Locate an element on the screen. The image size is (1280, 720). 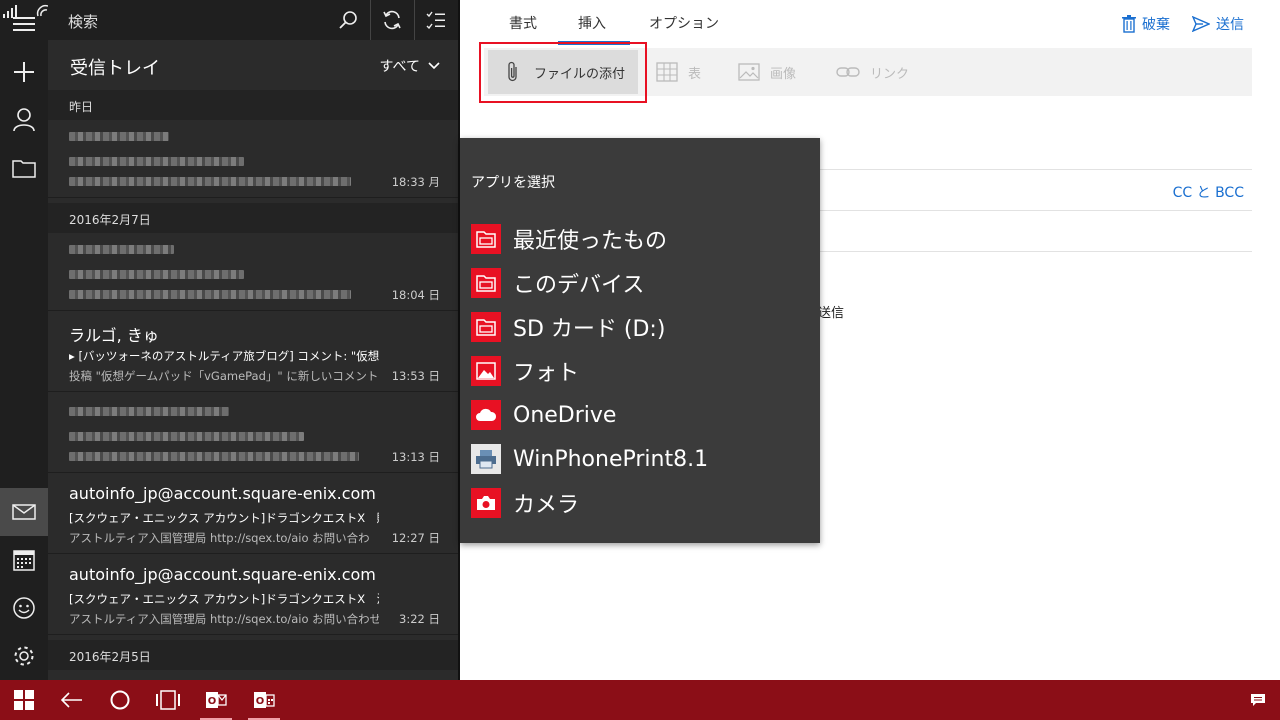
mail-time: 13:13 日 is located at coordinates (415, 457).